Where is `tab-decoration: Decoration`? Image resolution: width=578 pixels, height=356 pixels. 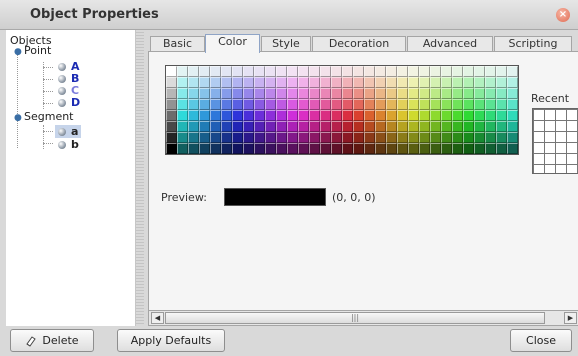 tab-decoration: Decoration is located at coordinates (359, 44).